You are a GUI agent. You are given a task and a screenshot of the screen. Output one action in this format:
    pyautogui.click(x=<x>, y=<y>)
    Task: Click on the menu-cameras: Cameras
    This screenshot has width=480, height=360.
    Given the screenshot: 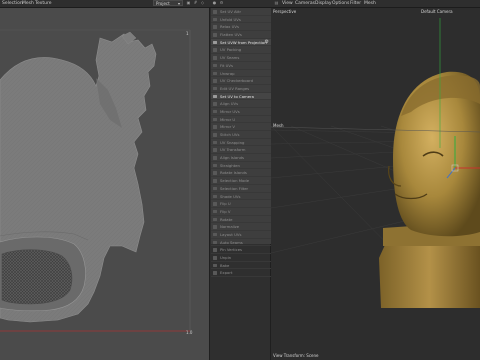 What is the action you would take?
    pyautogui.click(x=305, y=3)
    